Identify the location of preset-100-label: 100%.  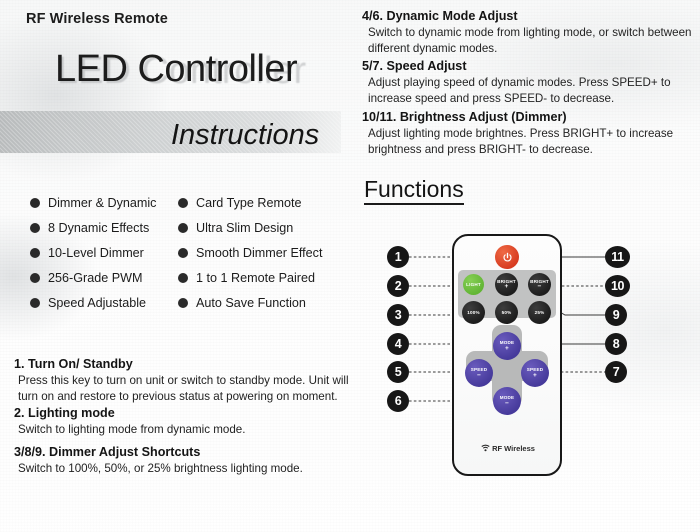
(473, 312).